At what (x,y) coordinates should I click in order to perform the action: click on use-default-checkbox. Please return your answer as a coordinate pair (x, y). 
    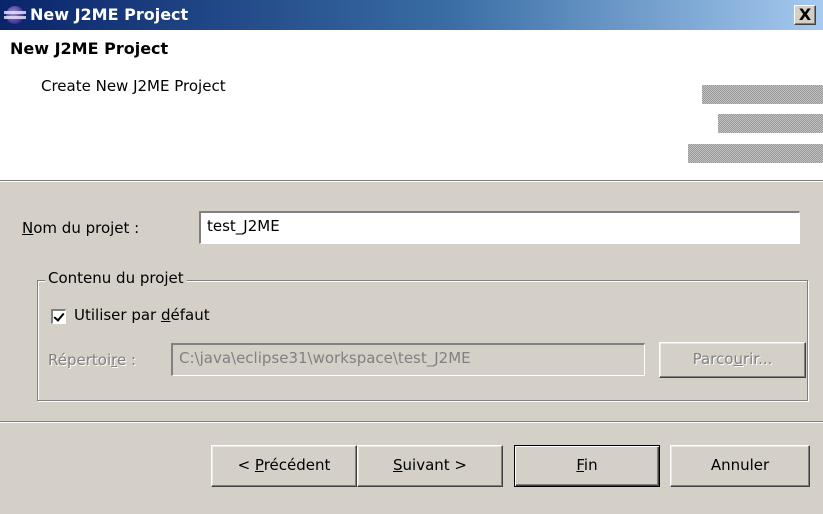
    Looking at the image, I should click on (58, 316).